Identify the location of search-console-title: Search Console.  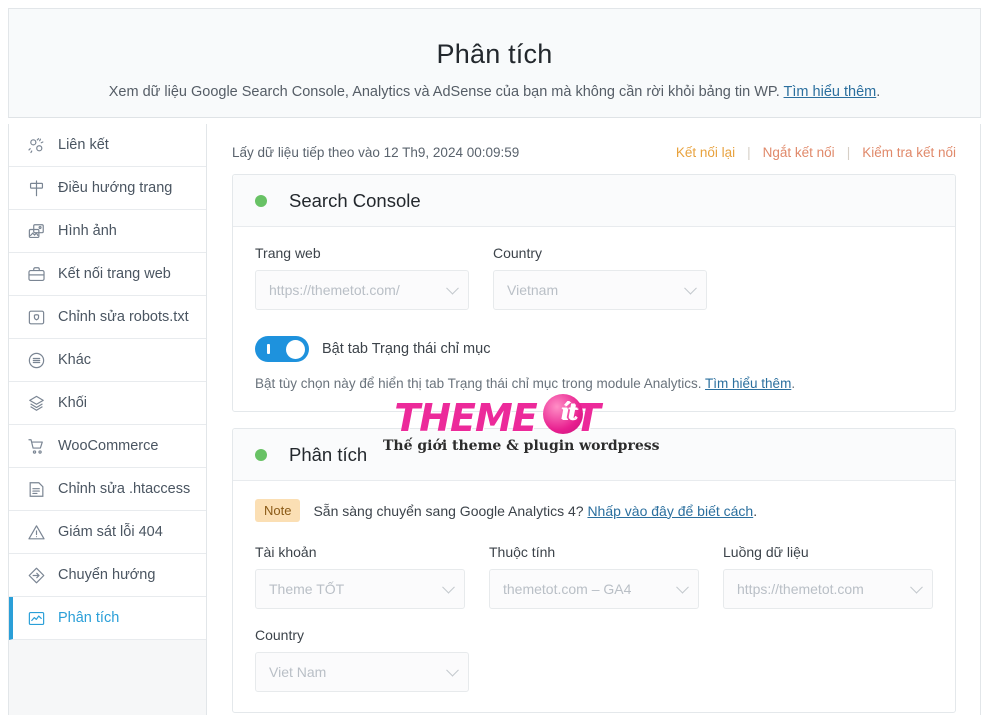
(355, 200).